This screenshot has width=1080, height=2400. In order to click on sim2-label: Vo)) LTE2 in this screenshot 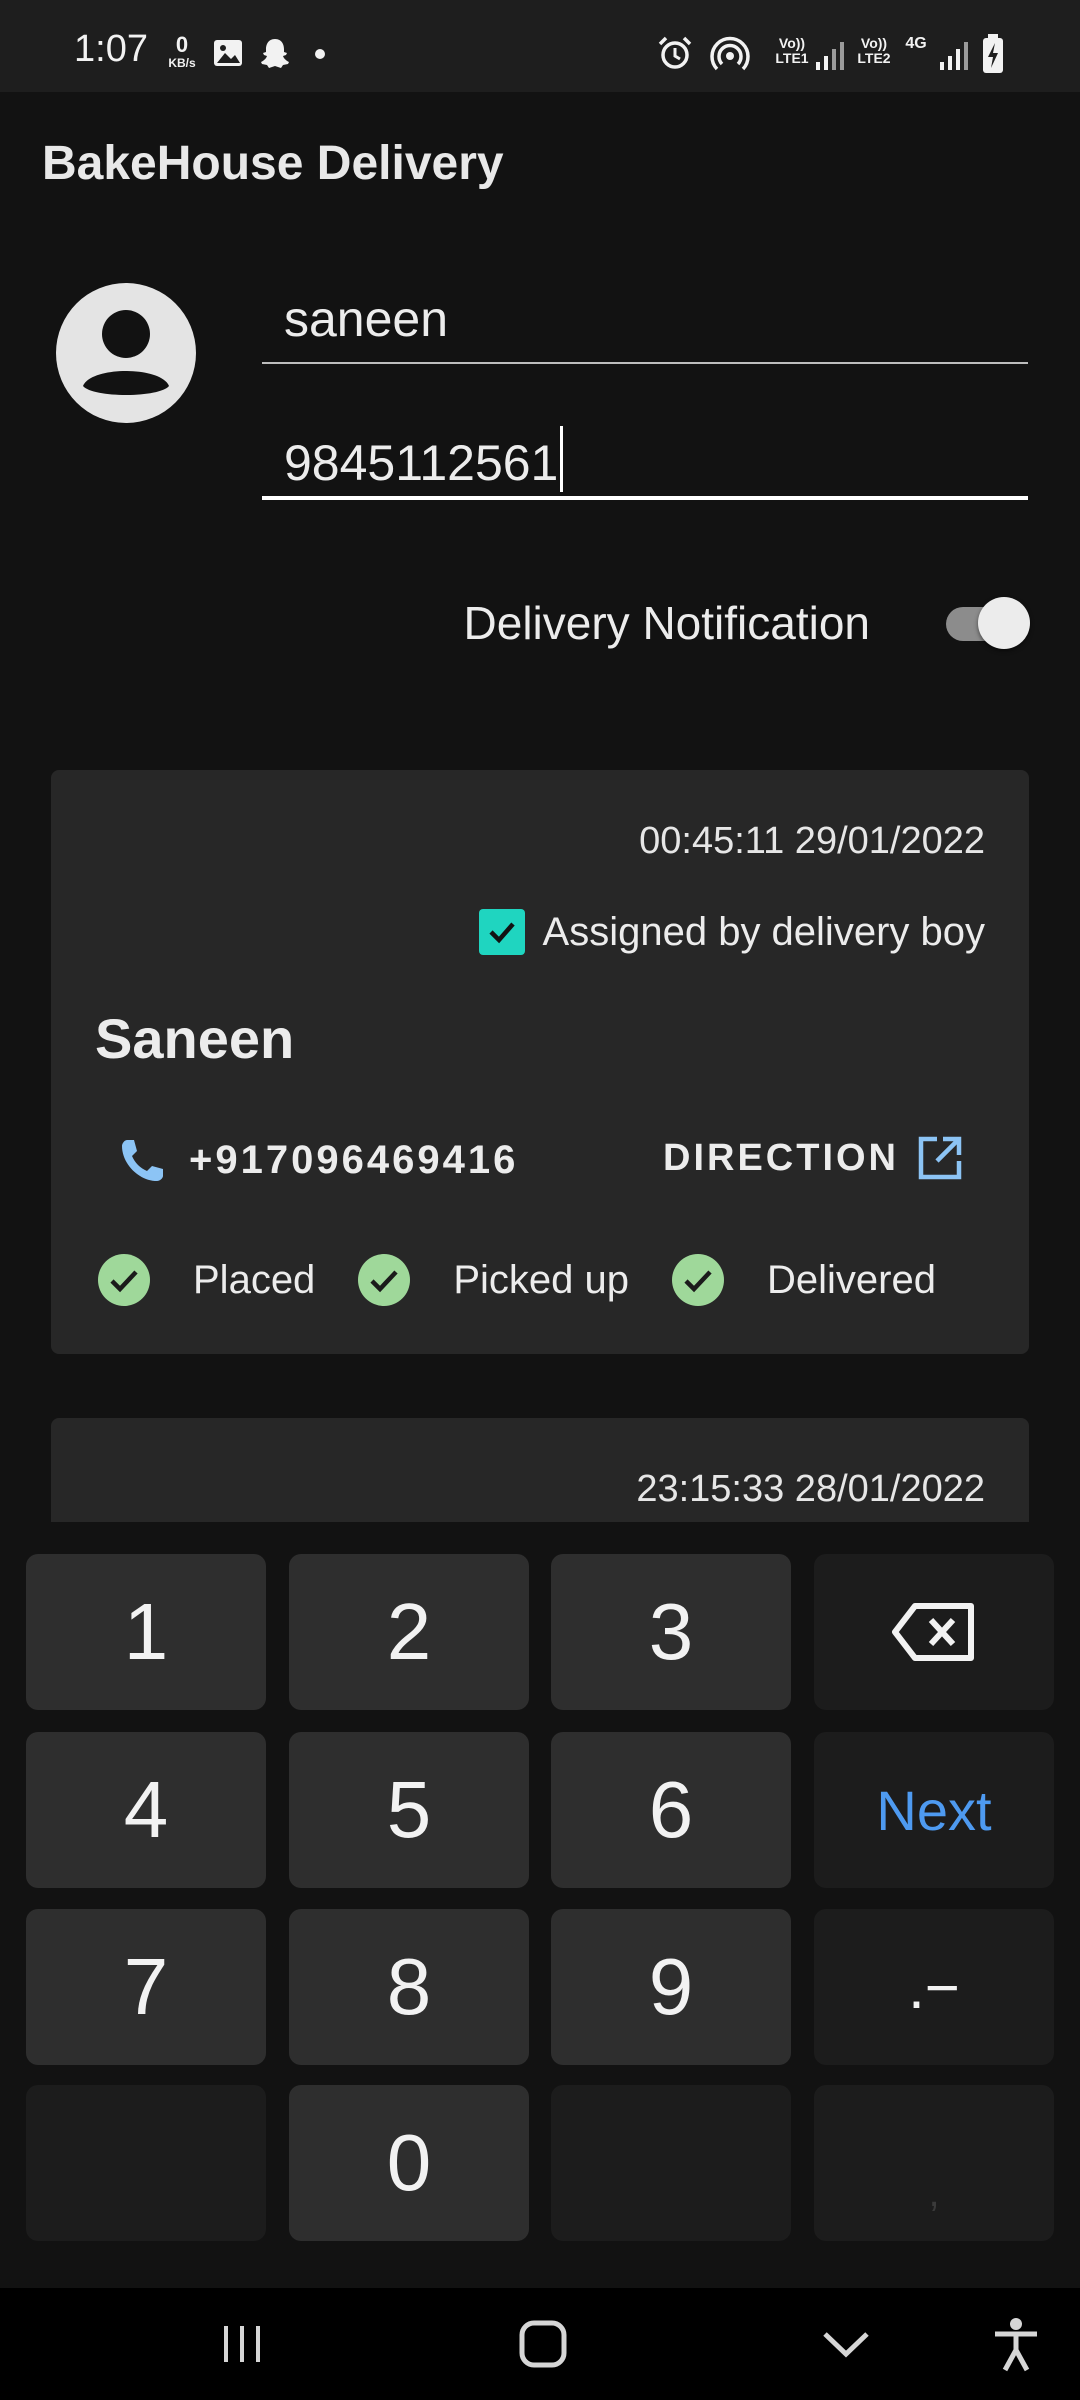, I will do `click(874, 50)`.